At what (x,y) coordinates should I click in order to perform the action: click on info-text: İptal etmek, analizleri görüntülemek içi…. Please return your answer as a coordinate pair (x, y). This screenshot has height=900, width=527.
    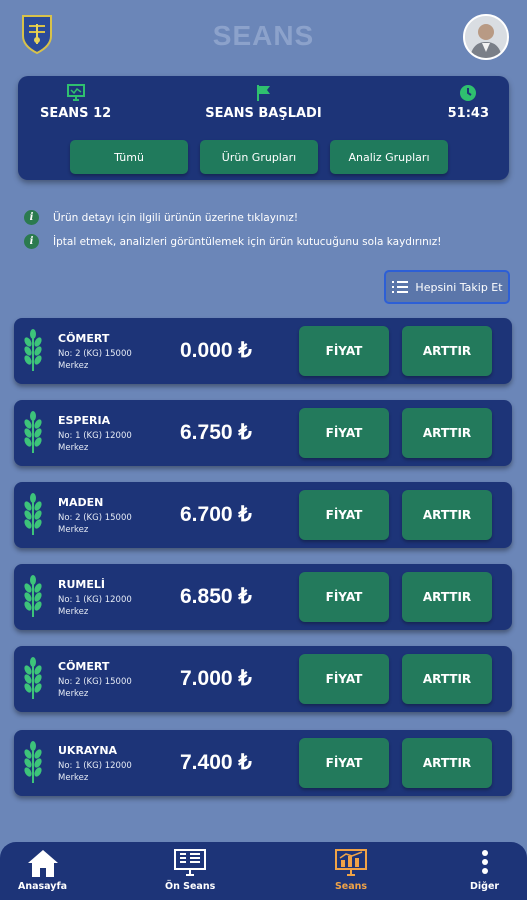
    Looking at the image, I should click on (247, 241).